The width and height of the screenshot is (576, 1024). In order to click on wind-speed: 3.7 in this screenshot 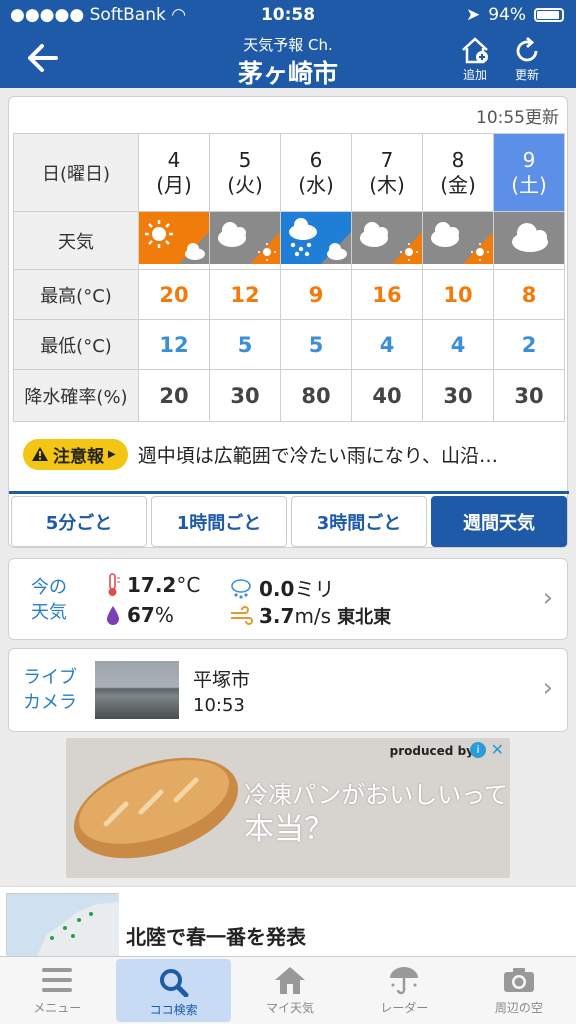, I will do `click(277, 616)`.